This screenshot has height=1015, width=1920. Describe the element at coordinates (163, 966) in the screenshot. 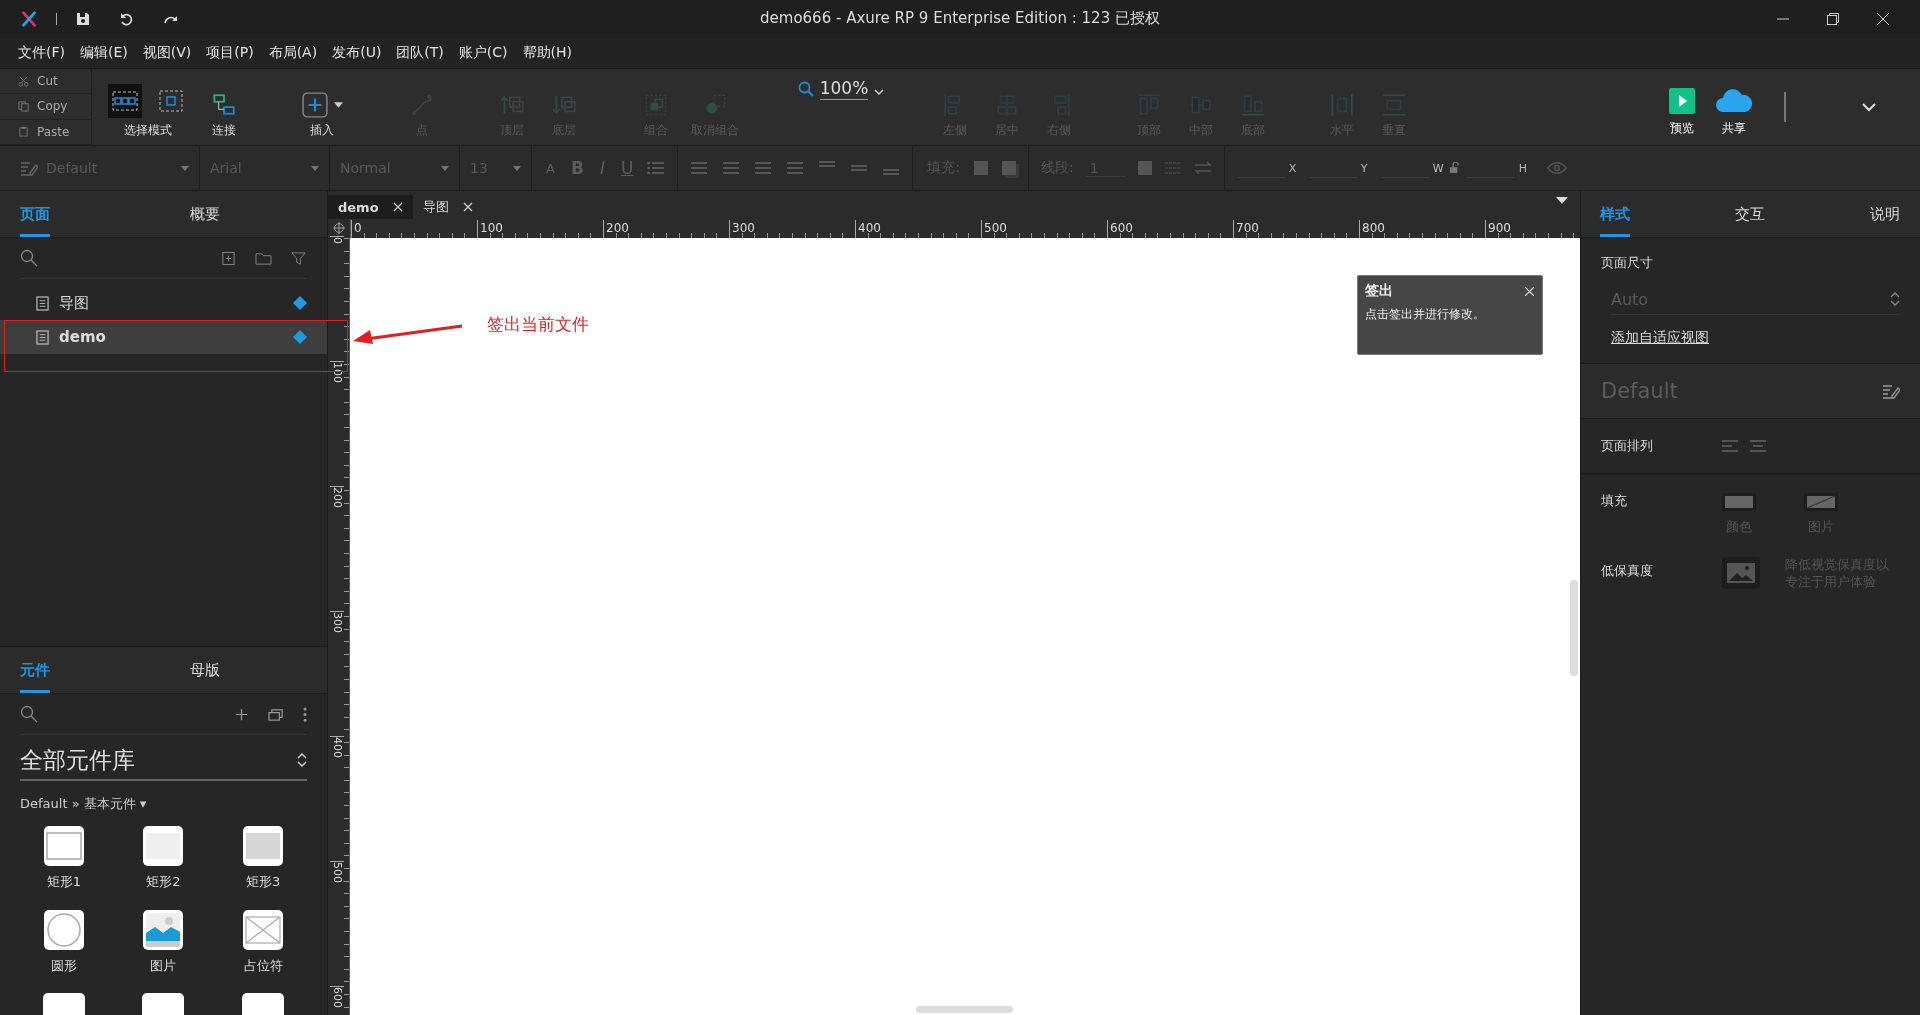

I see `widget-label: 图片` at that location.